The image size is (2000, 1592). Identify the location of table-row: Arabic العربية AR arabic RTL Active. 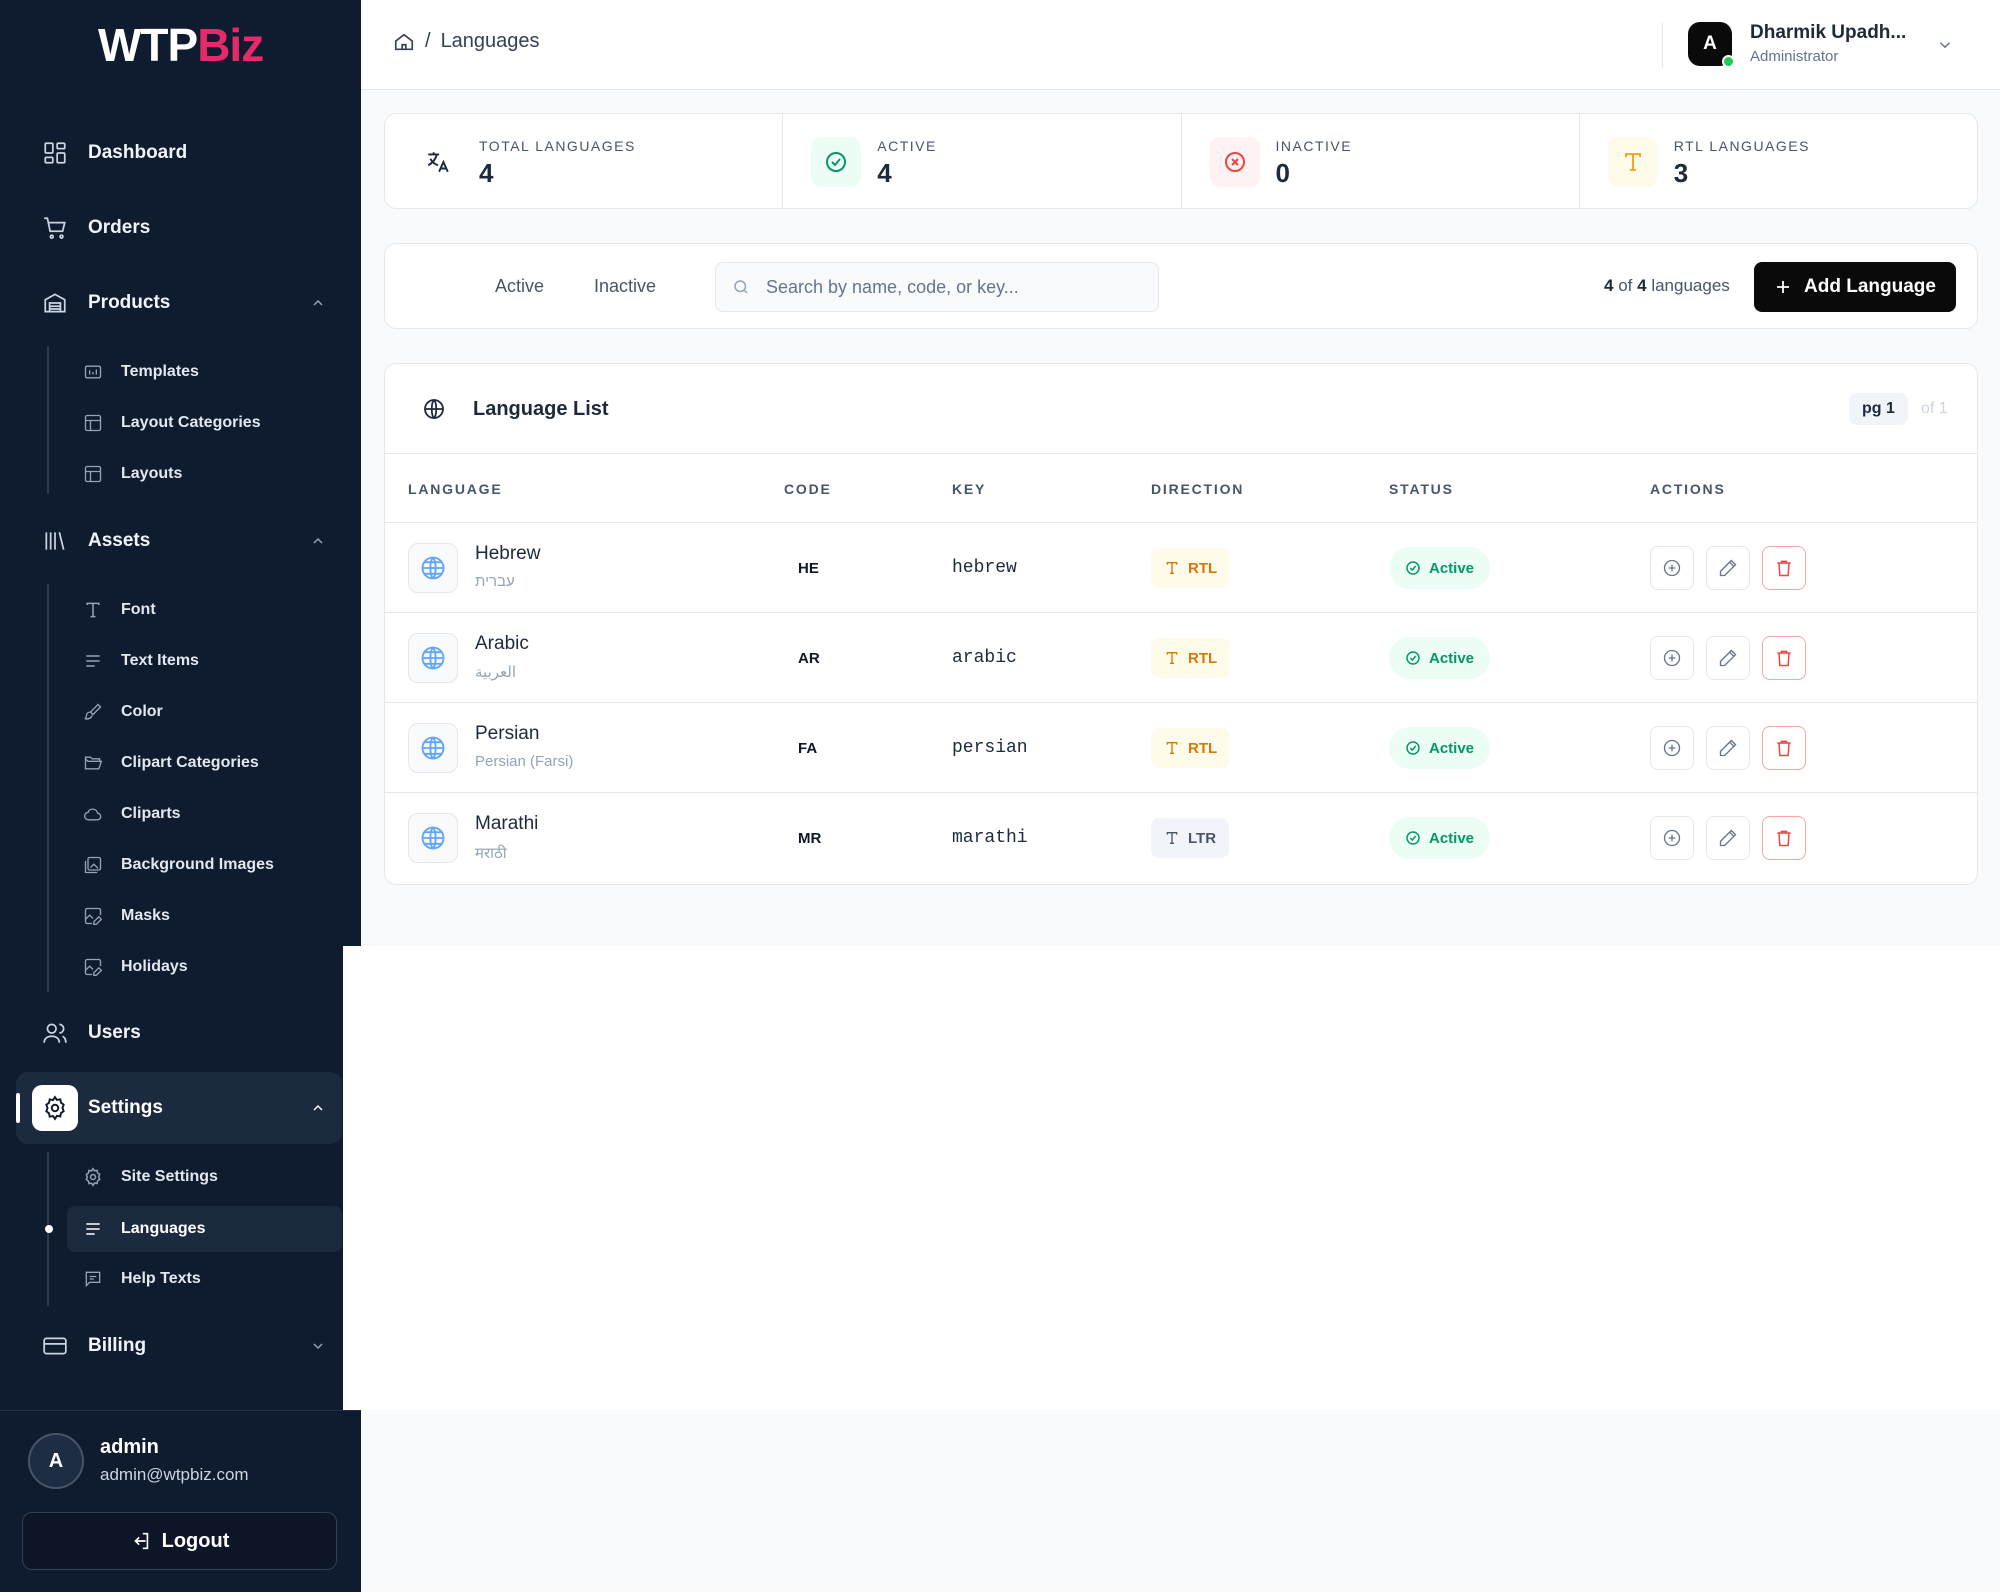
(1181, 657).